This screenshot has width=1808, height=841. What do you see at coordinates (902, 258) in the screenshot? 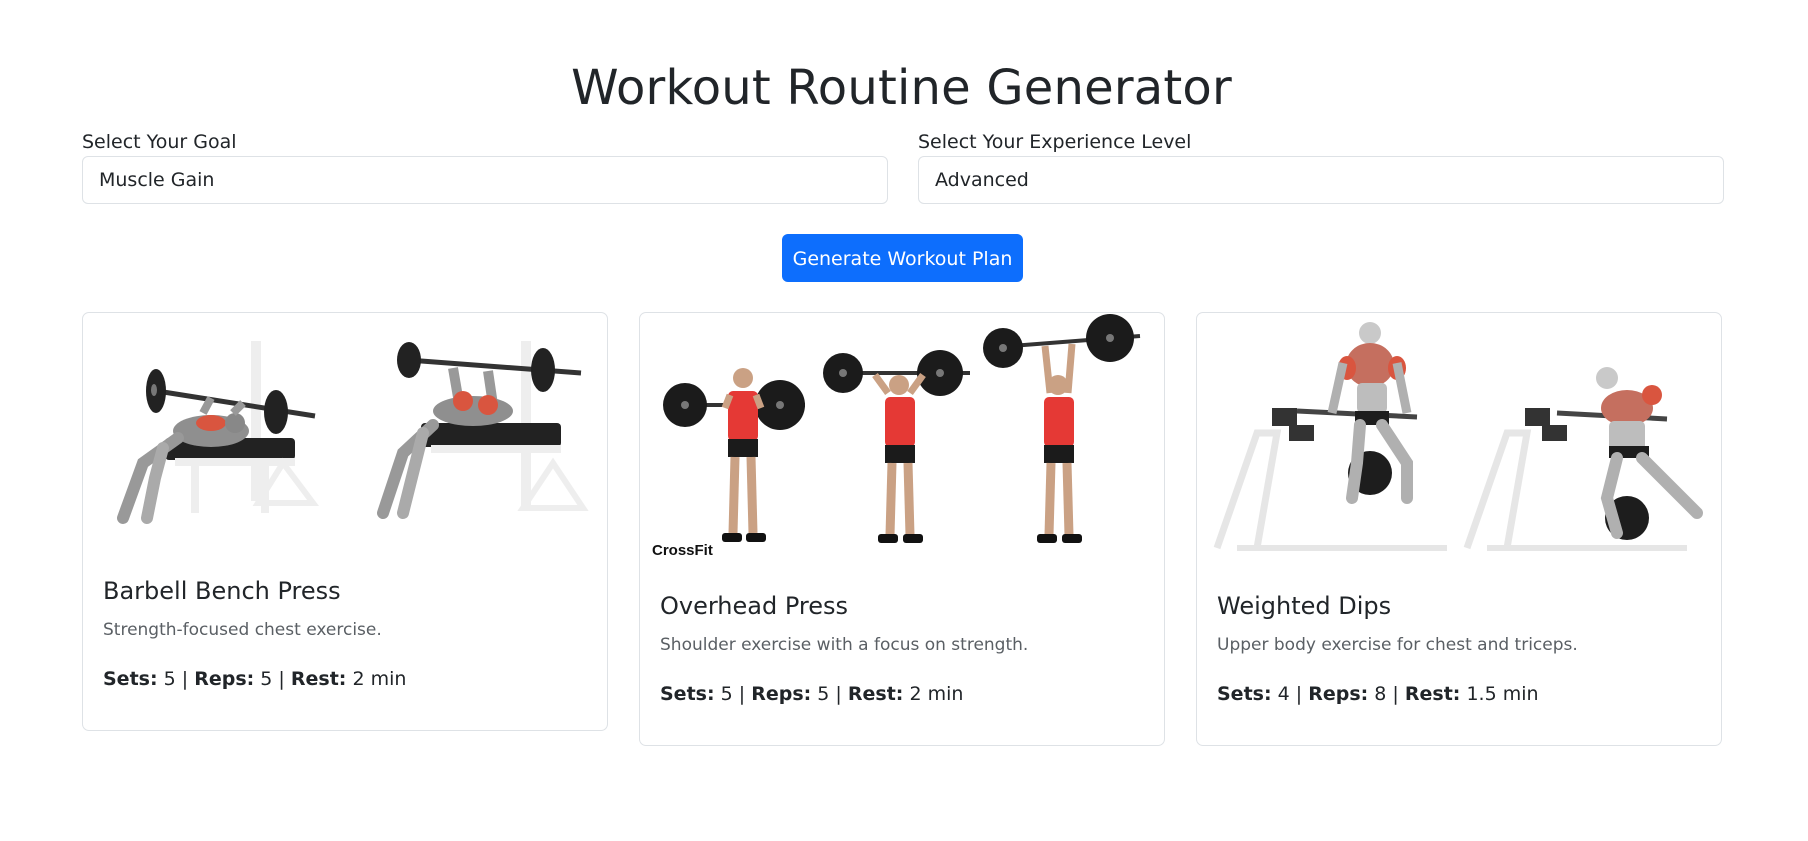
I see `generate-workout-button: Generate Workout Plan` at bounding box center [902, 258].